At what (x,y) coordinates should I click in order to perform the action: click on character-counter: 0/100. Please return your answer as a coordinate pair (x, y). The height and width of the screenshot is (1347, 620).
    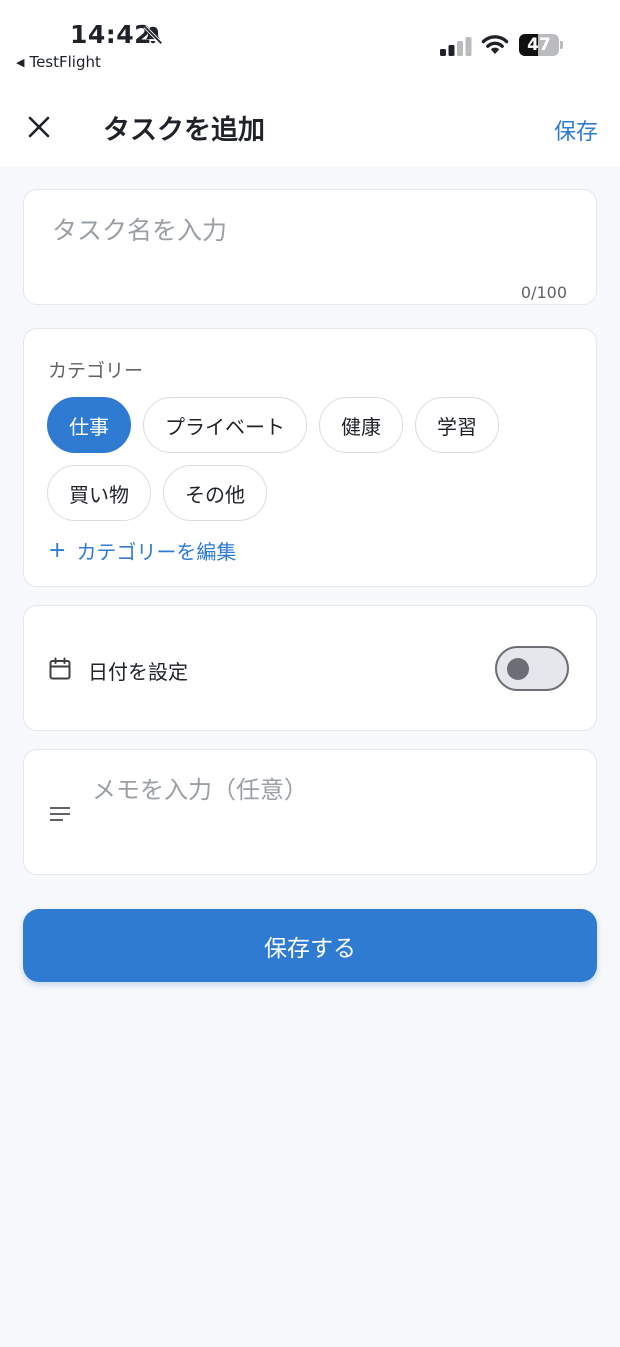
    Looking at the image, I should click on (543, 292).